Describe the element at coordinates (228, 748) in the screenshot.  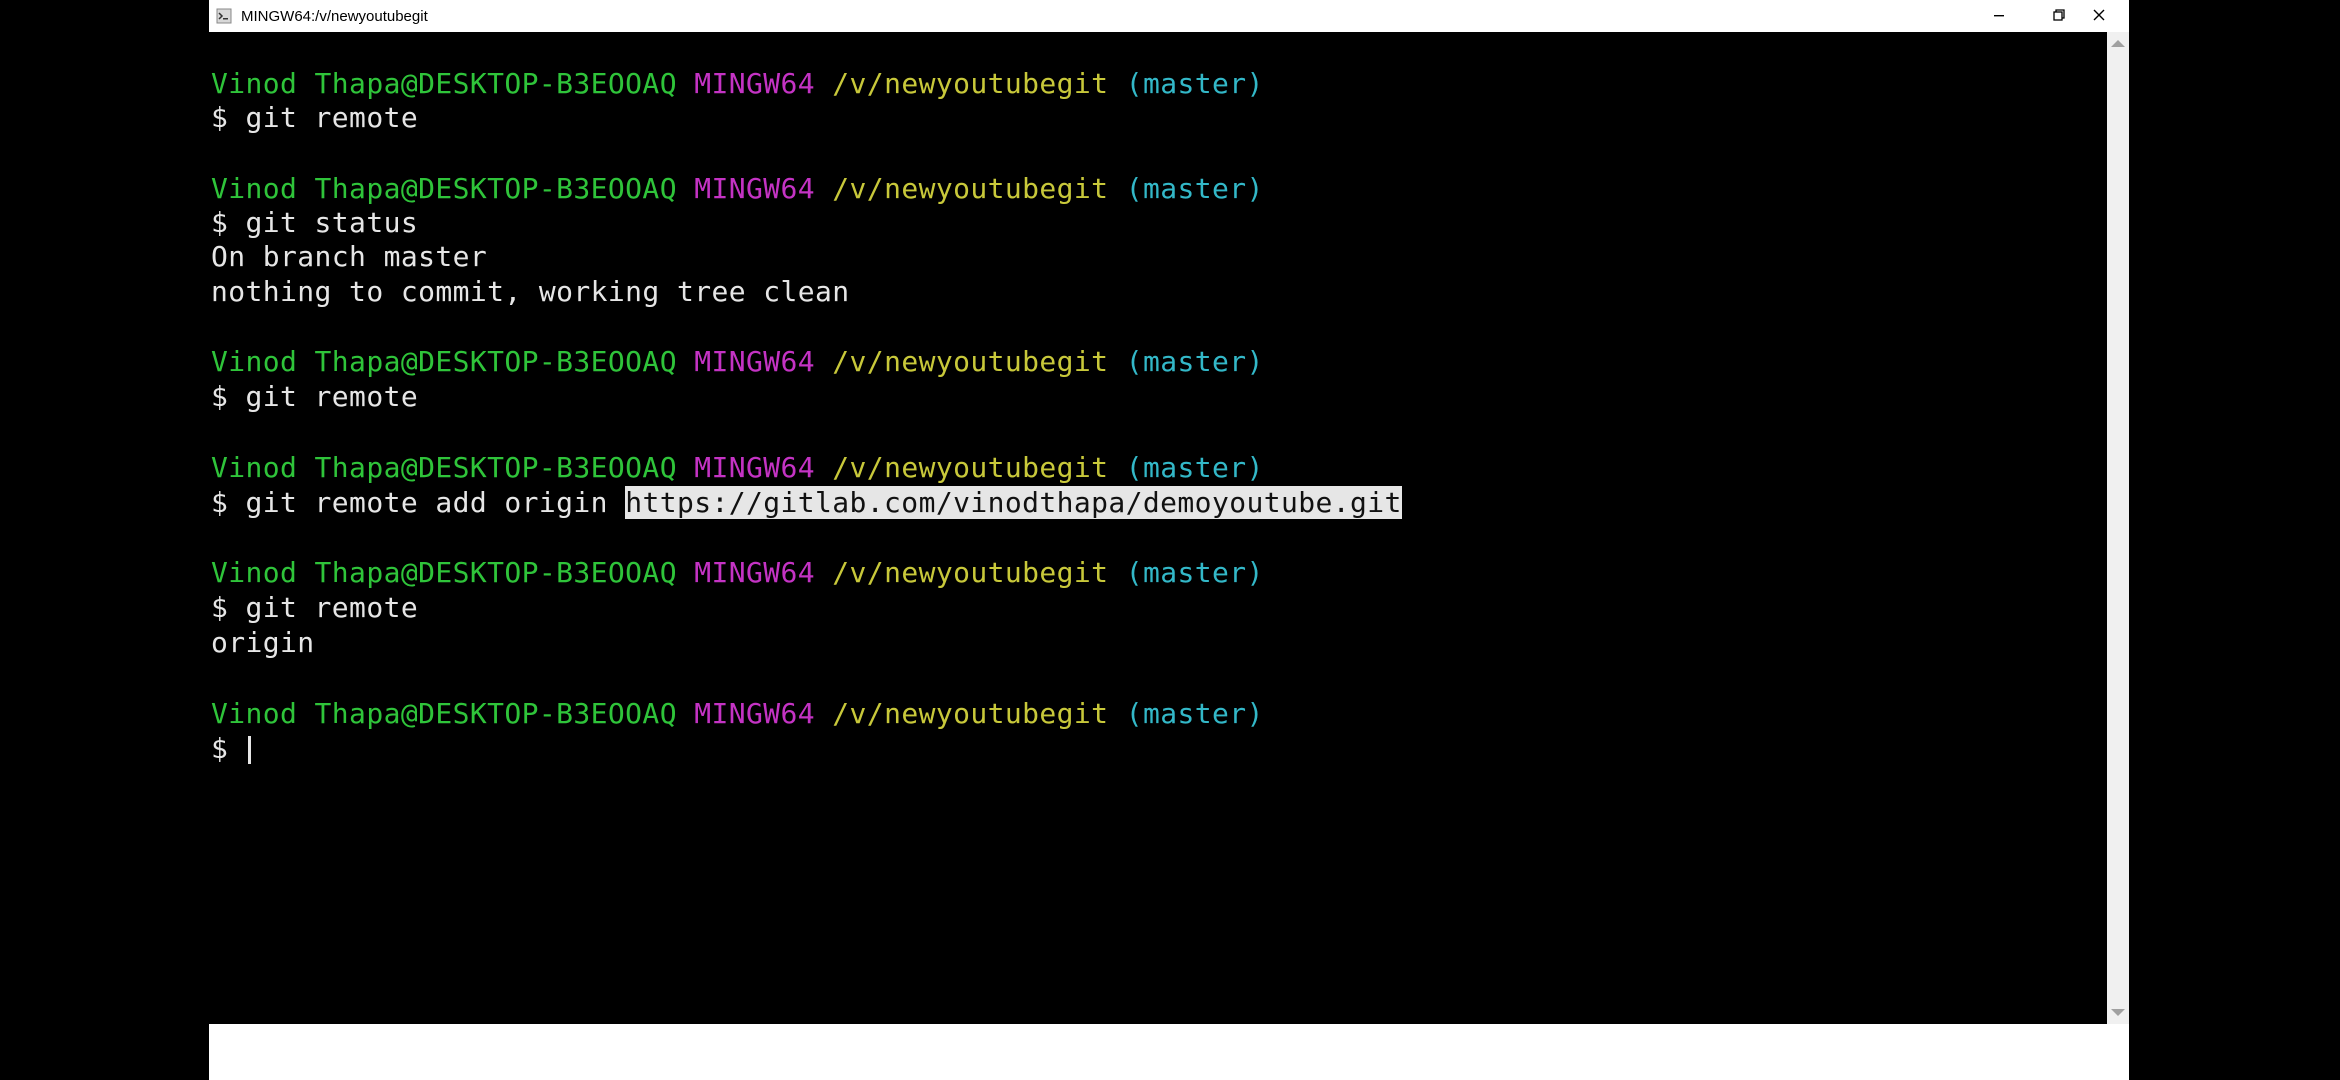
I see `input-prompt: $` at that location.